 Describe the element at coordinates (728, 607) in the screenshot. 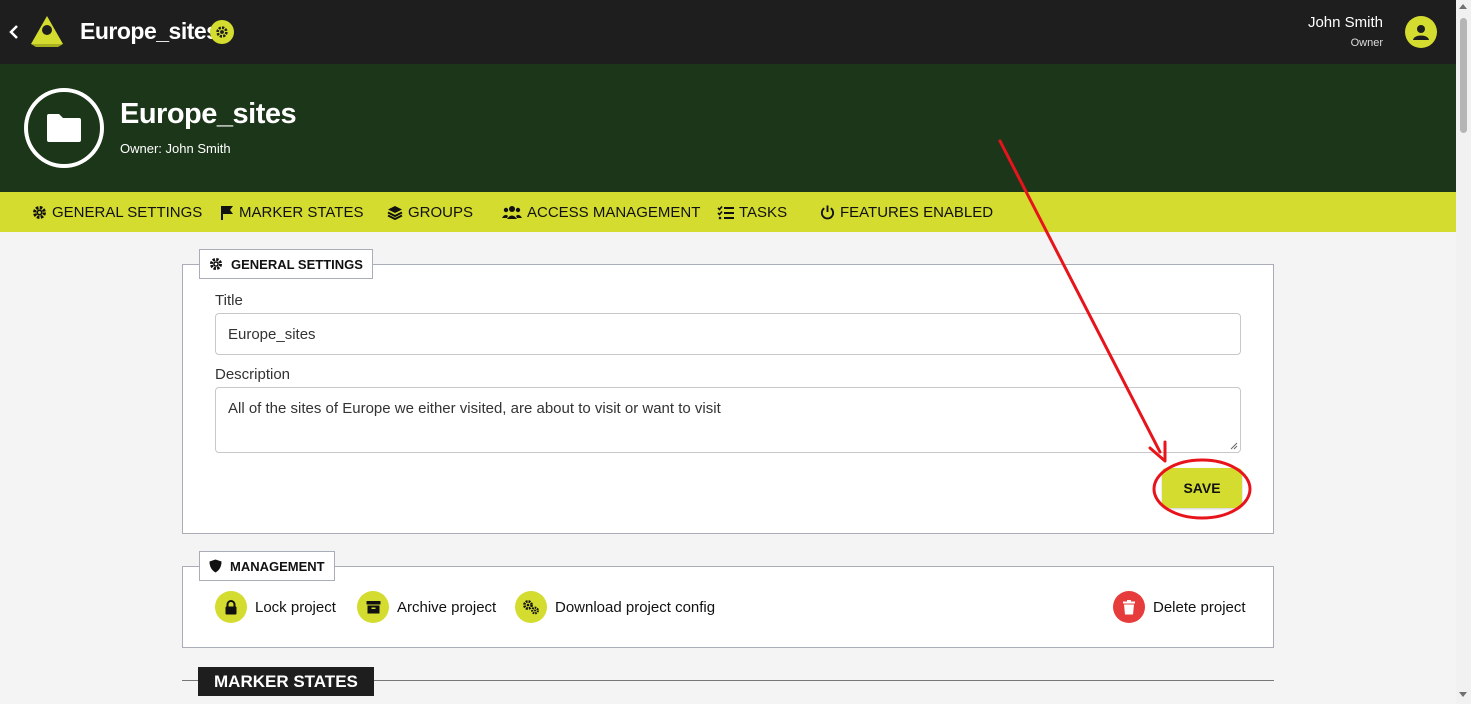

I see `management-panel` at that location.